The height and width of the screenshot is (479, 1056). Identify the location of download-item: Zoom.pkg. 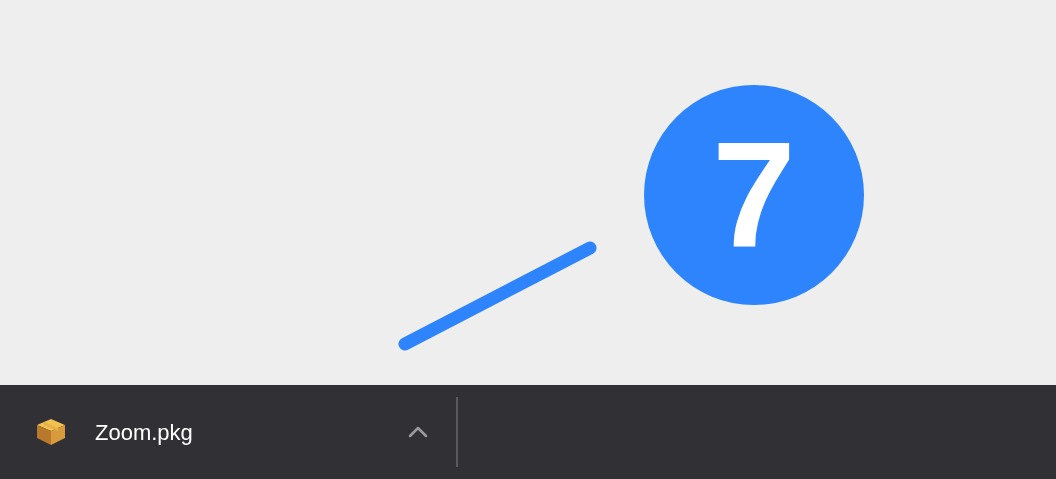
(228, 432).